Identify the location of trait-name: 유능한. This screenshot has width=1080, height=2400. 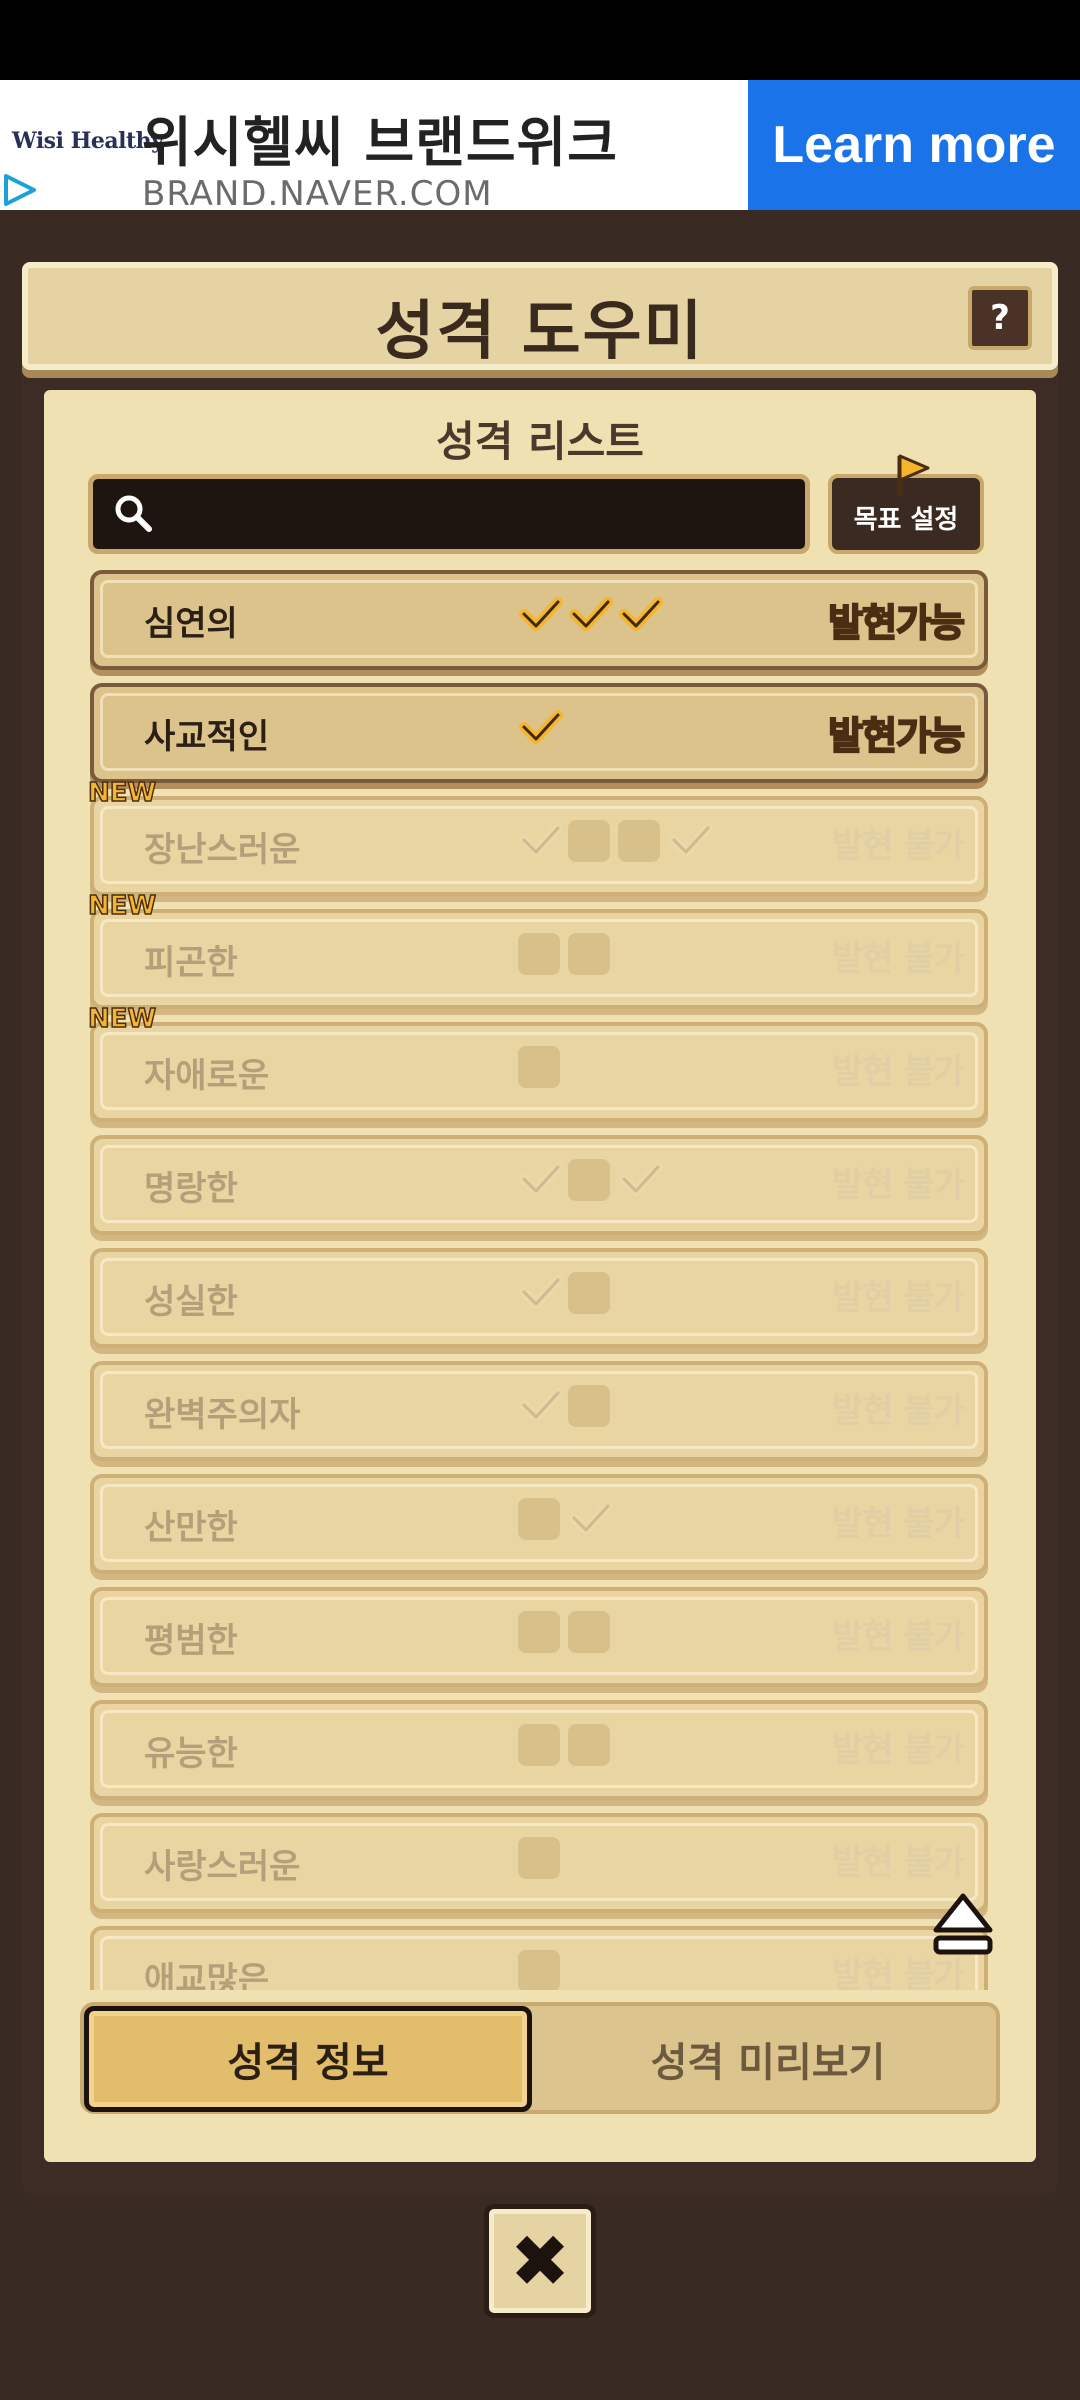
(191, 1754).